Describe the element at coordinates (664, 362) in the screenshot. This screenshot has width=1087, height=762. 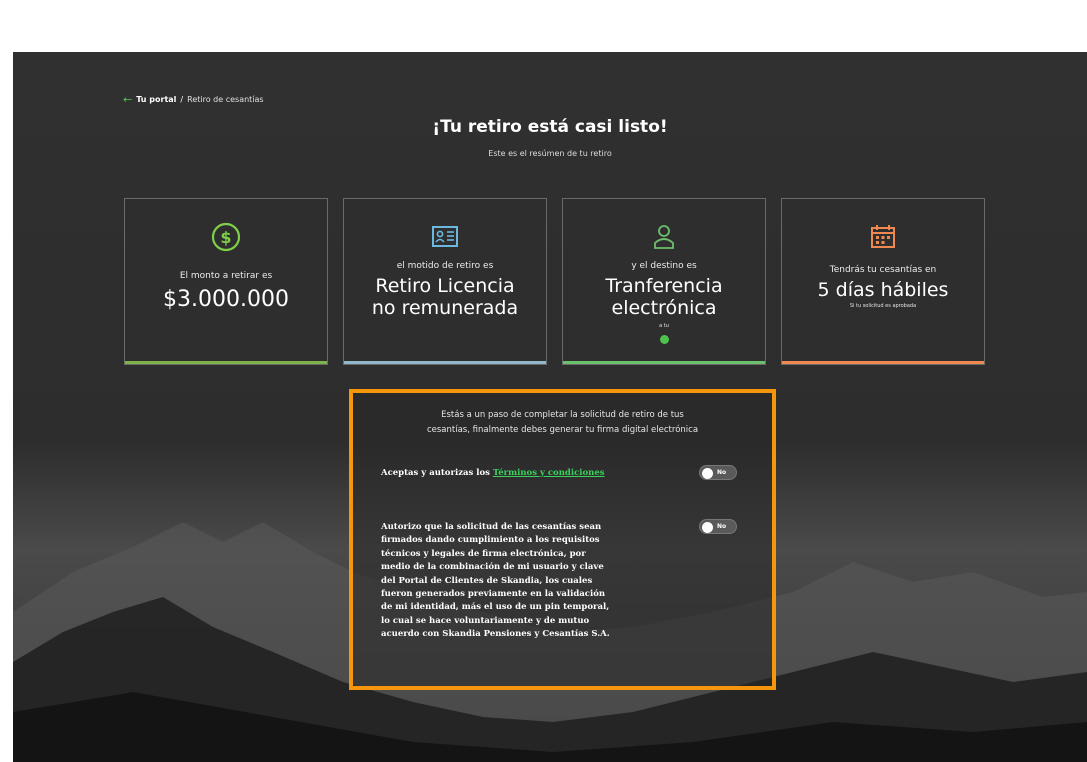
I see `destination-card-accent` at that location.